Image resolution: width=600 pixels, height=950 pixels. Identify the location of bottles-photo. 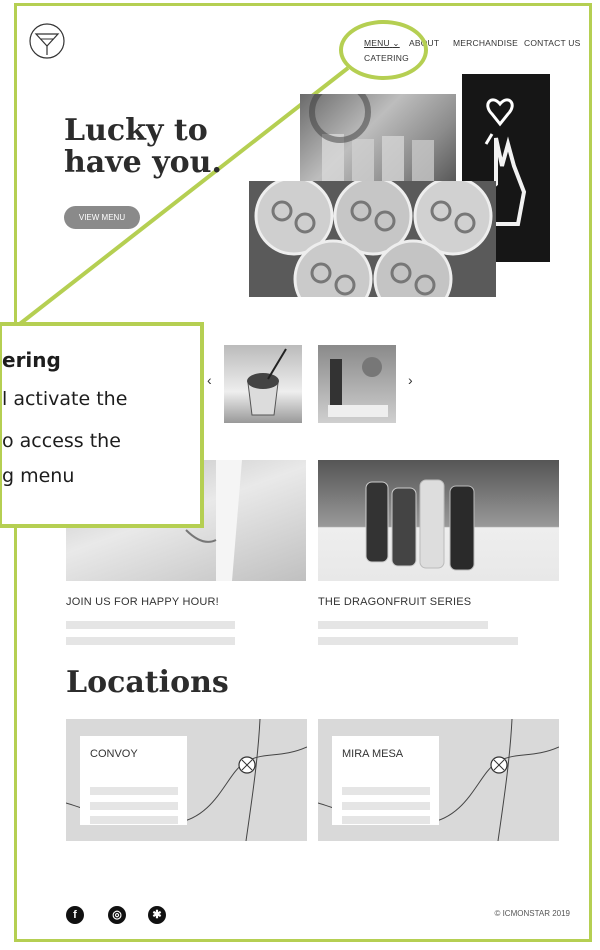
(378, 144).